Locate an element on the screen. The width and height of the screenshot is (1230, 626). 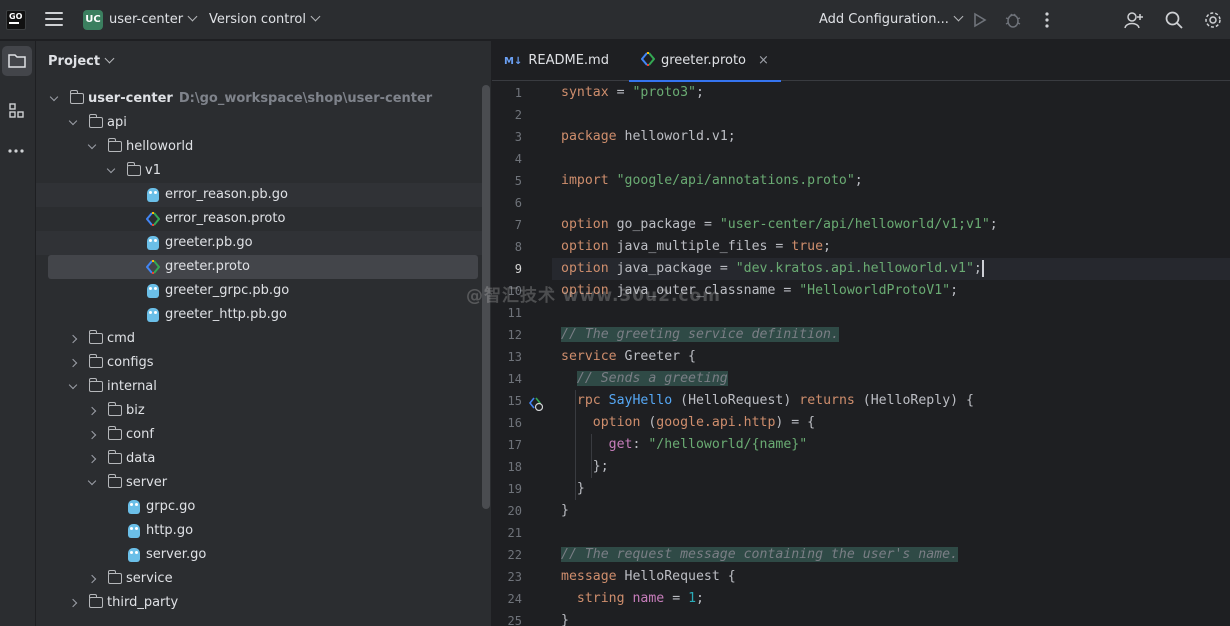
search-icon is located at coordinates (1174, 20).